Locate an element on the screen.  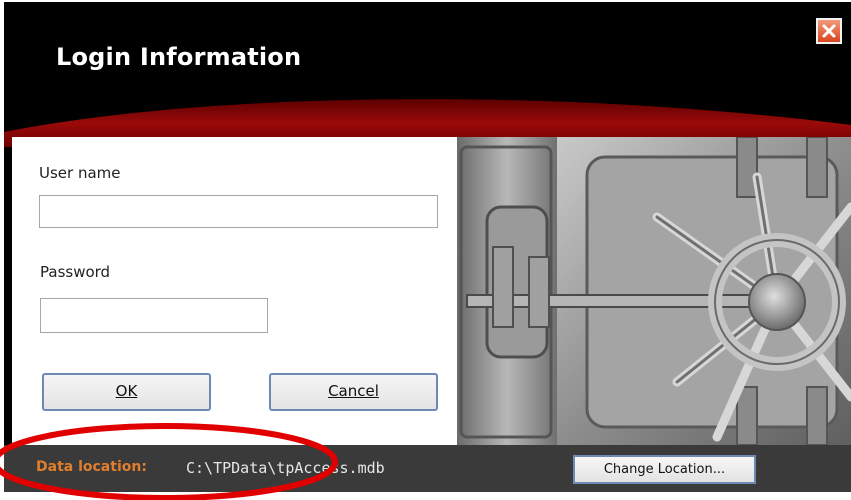
password-label: Password is located at coordinates (75, 272).